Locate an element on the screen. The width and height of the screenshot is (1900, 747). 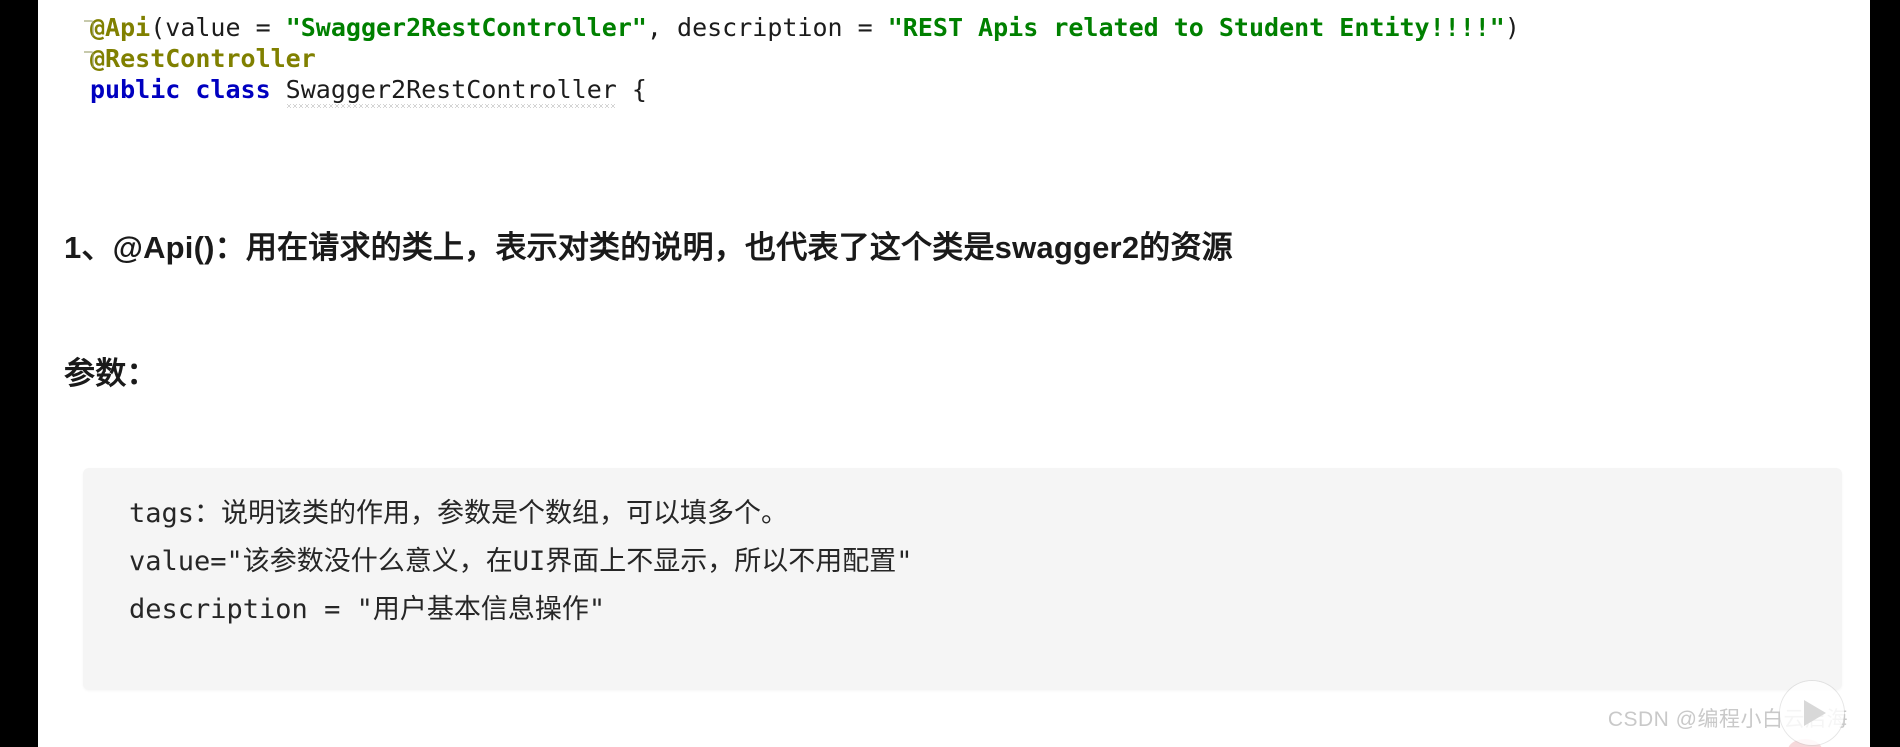
letterbox-left is located at coordinates (19, 373).